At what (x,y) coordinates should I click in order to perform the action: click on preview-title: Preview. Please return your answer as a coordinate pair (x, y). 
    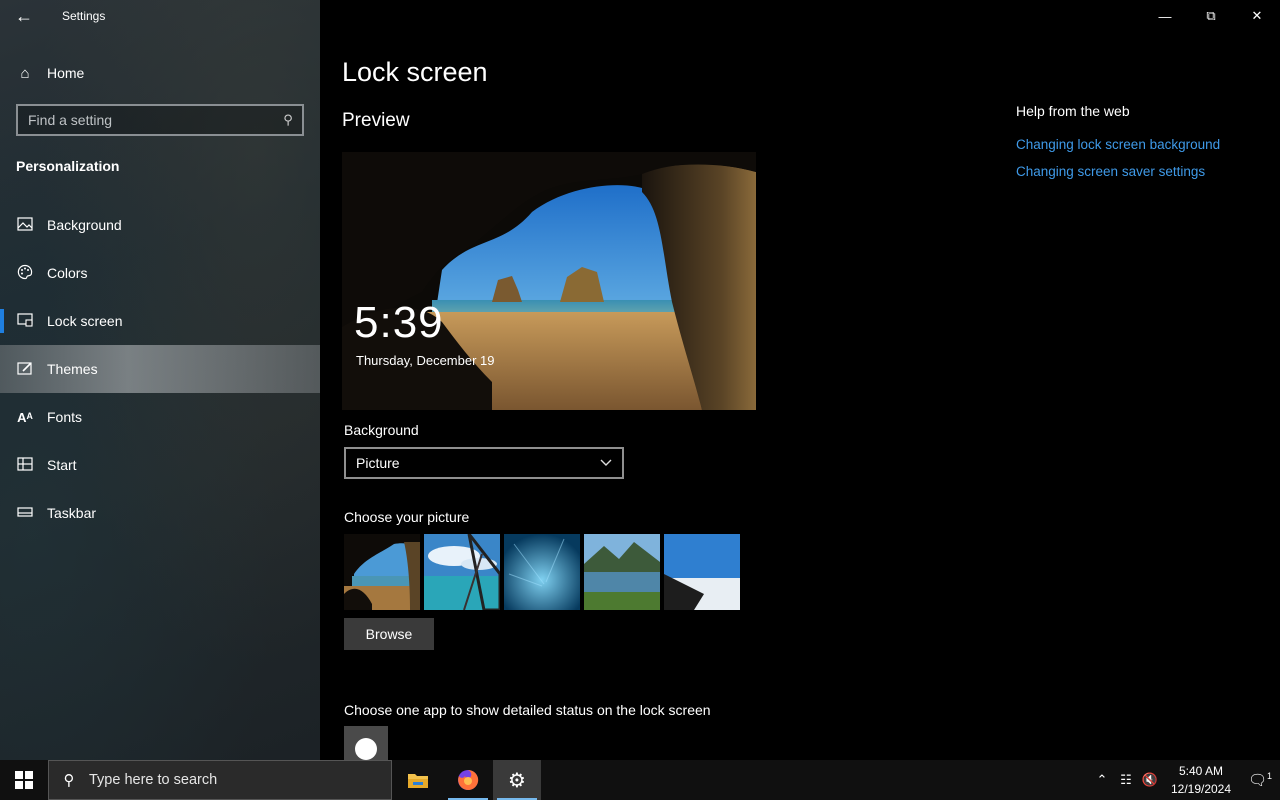
    Looking at the image, I should click on (376, 120).